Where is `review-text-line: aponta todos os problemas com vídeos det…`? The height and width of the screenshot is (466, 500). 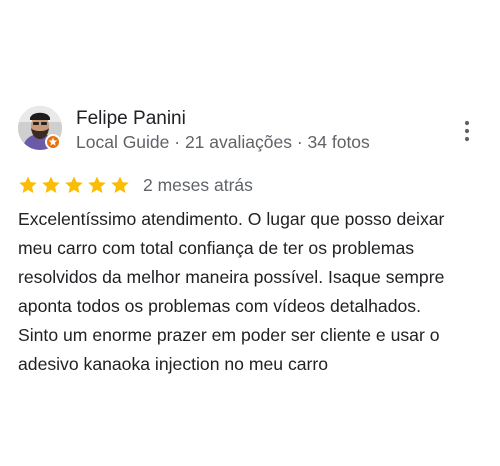 review-text-line: aponta todos os problemas com vídeos det… is located at coordinates (219, 306).